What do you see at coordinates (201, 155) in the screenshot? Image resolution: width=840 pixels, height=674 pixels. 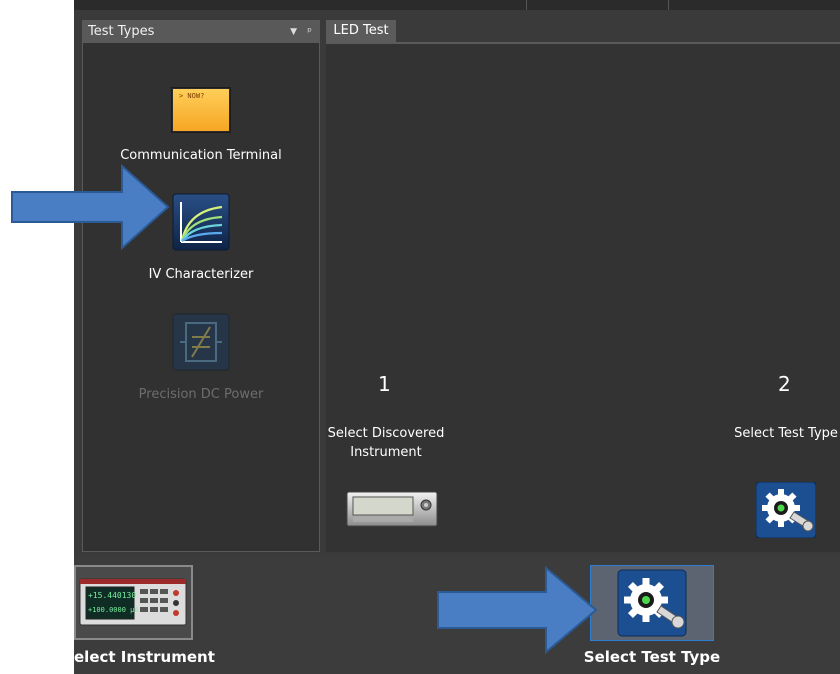 I see `test-type-label: Communication Terminal` at bounding box center [201, 155].